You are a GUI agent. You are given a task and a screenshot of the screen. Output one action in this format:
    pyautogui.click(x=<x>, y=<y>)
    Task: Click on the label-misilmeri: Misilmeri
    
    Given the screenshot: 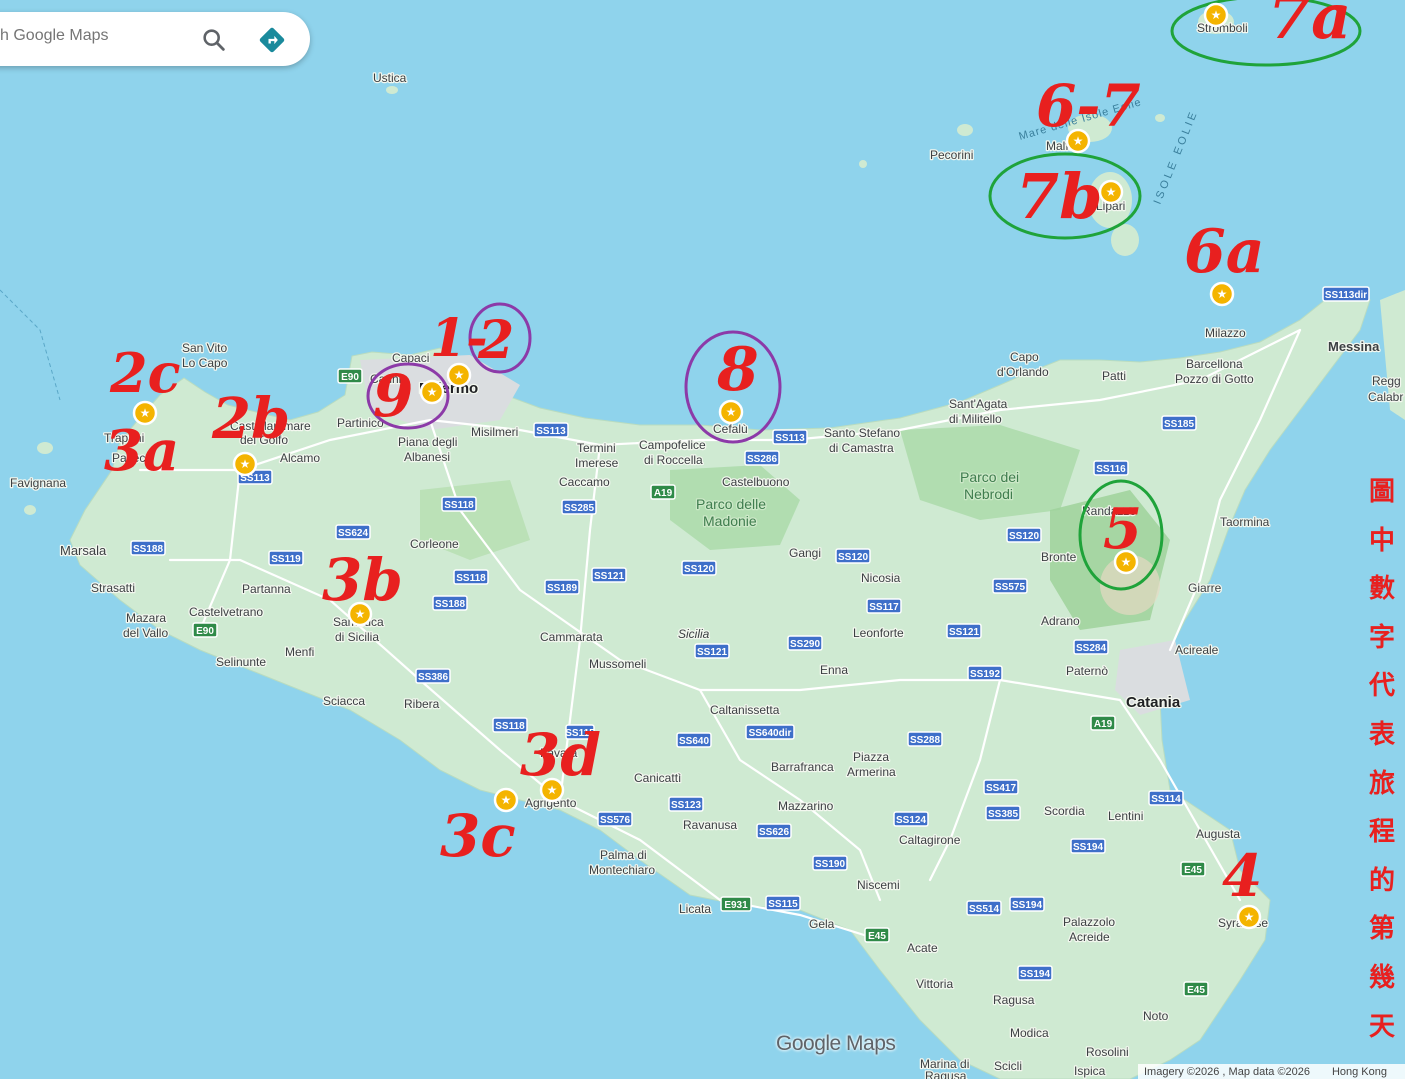 What is the action you would take?
    pyautogui.click(x=494, y=432)
    